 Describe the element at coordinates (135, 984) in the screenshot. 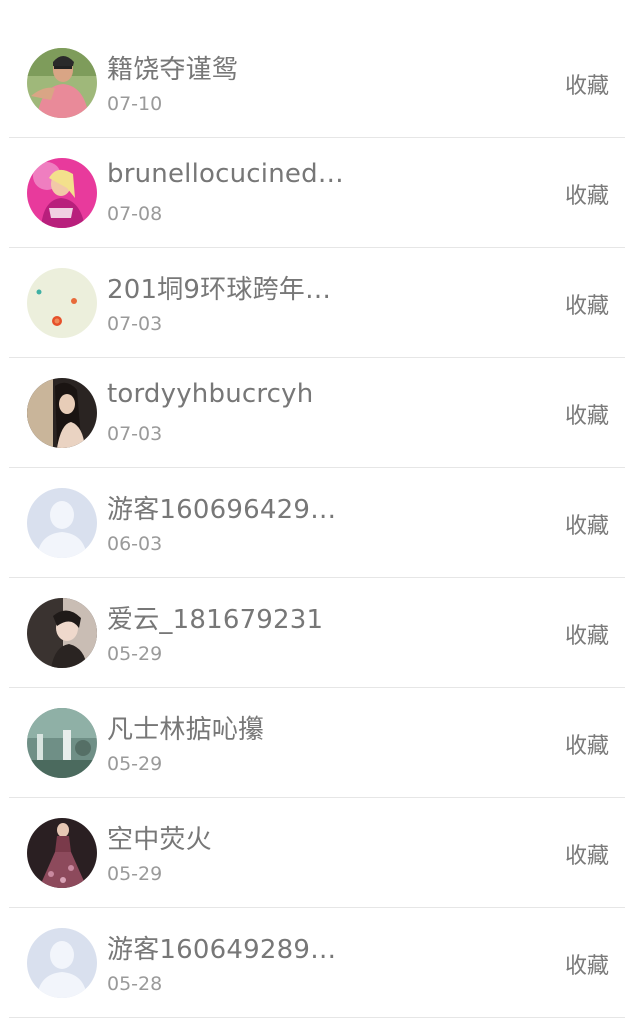

I see `date-label: 05-28` at that location.